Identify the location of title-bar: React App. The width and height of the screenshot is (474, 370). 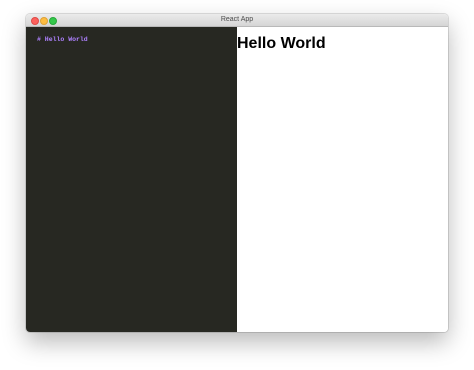
(237, 20).